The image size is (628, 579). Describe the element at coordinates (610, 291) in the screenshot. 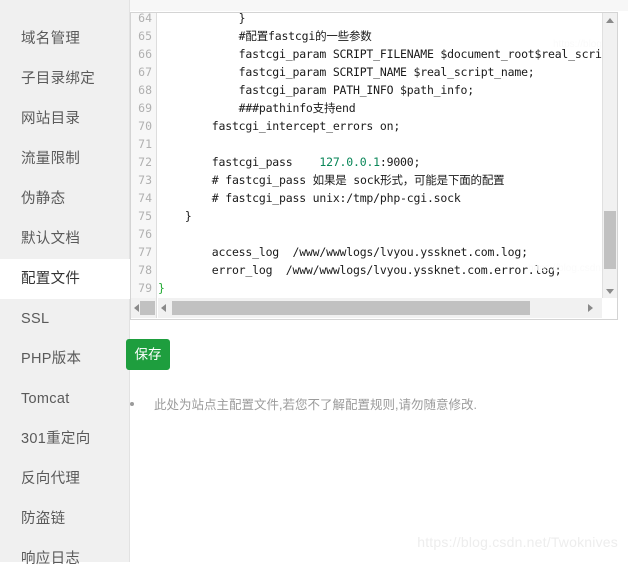

I see `scroll-down-arrow-icon` at that location.